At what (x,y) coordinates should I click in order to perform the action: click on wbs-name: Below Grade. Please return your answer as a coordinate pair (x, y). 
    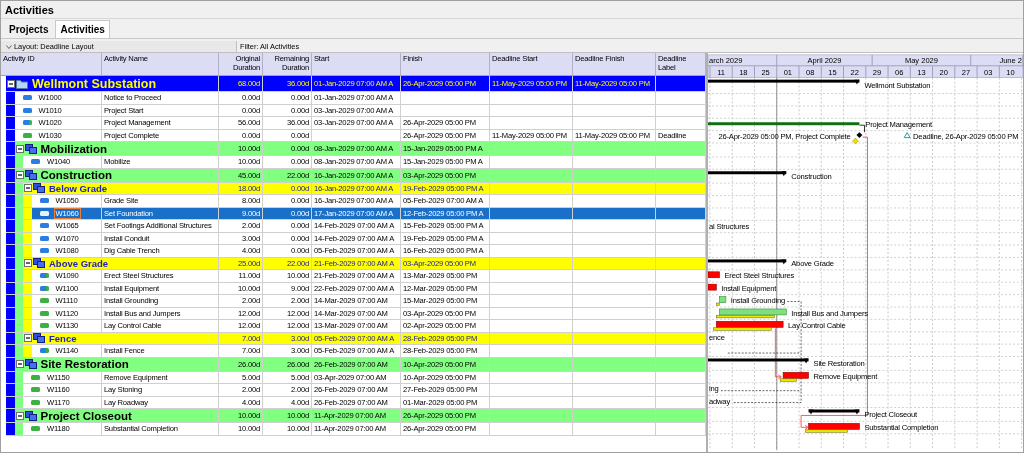
    Looking at the image, I should click on (78, 188).